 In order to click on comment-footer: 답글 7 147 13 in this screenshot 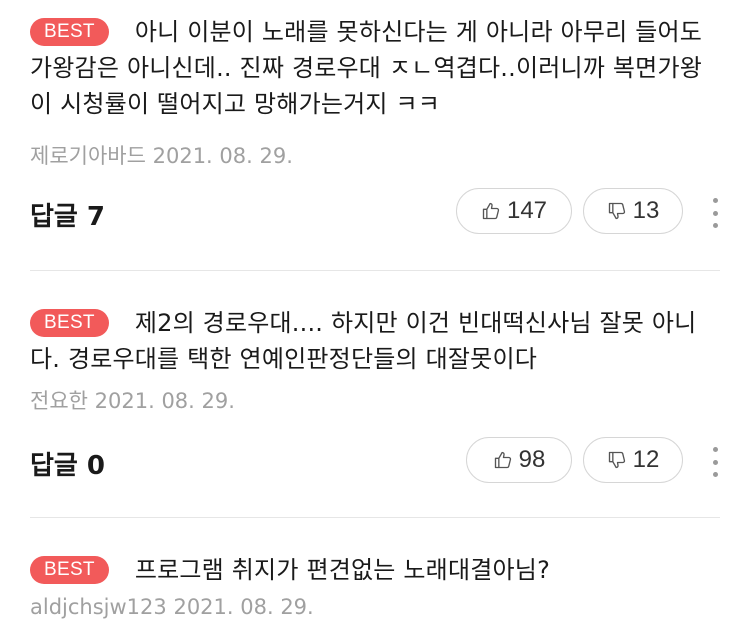, I will do `click(375, 213)`.